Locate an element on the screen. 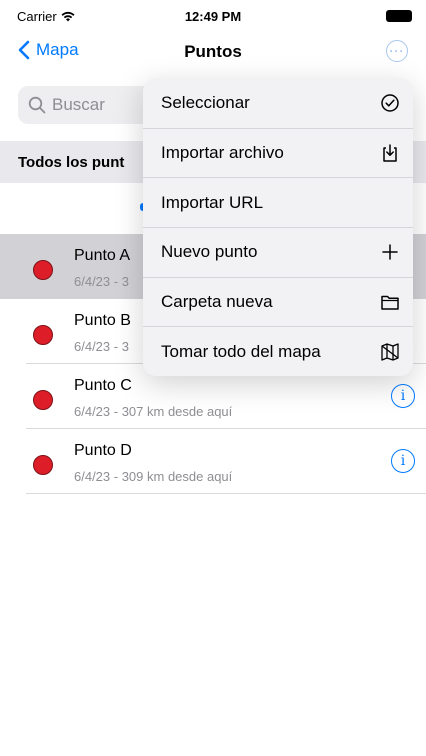 This screenshot has width=426, height=756. menu-item-import-file: Importar archivo is located at coordinates (278, 152).